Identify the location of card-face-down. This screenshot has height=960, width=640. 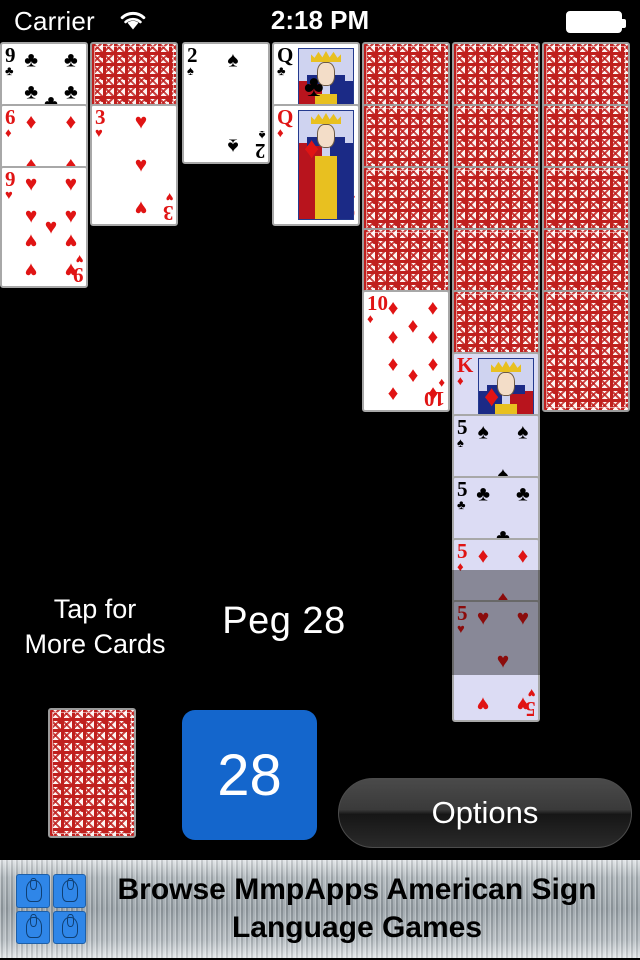
(586, 351).